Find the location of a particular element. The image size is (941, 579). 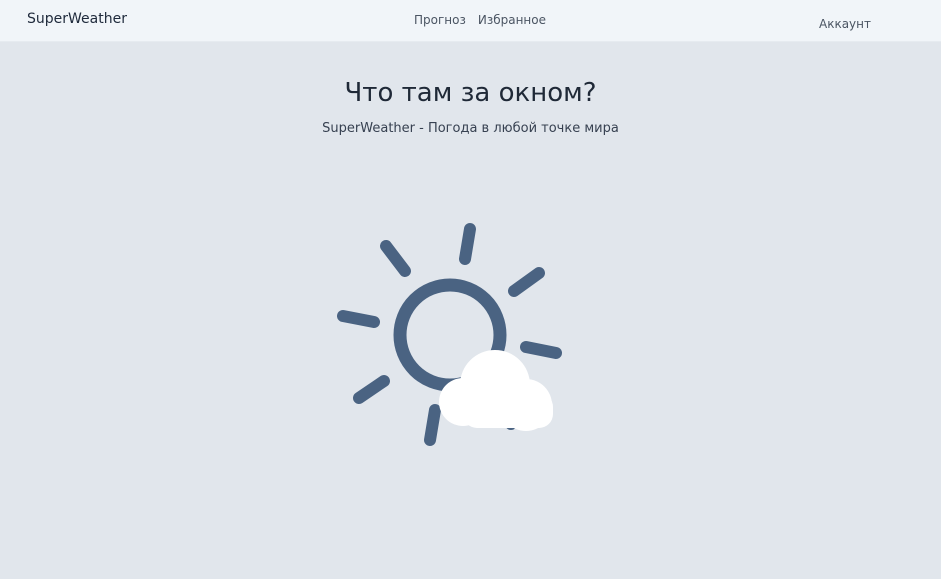

nav-forecast-link: Прогноз is located at coordinates (440, 20).